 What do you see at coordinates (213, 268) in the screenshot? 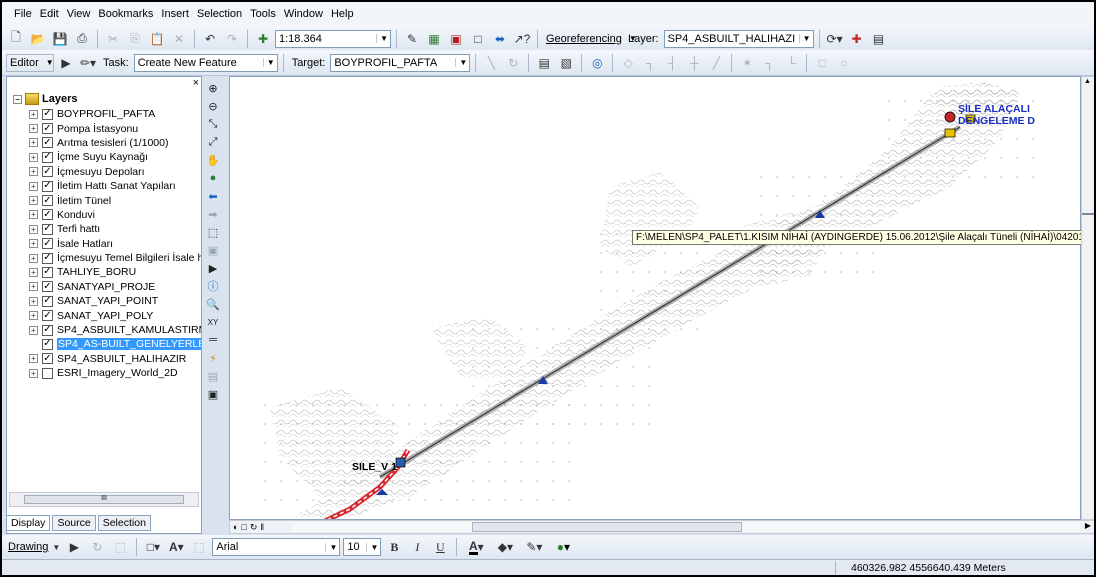
I see `select-elements-icon: ▶` at bounding box center [213, 268].